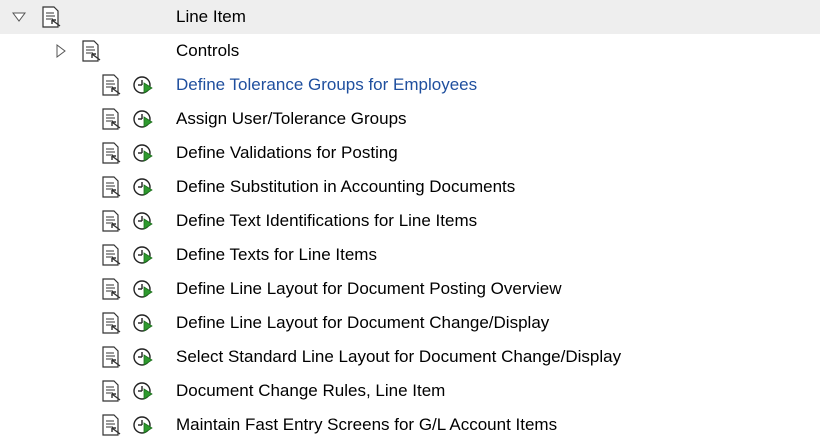  I want to click on tree-item-document-change-rules: Document Change Rules, Line Item, so click(410, 391).